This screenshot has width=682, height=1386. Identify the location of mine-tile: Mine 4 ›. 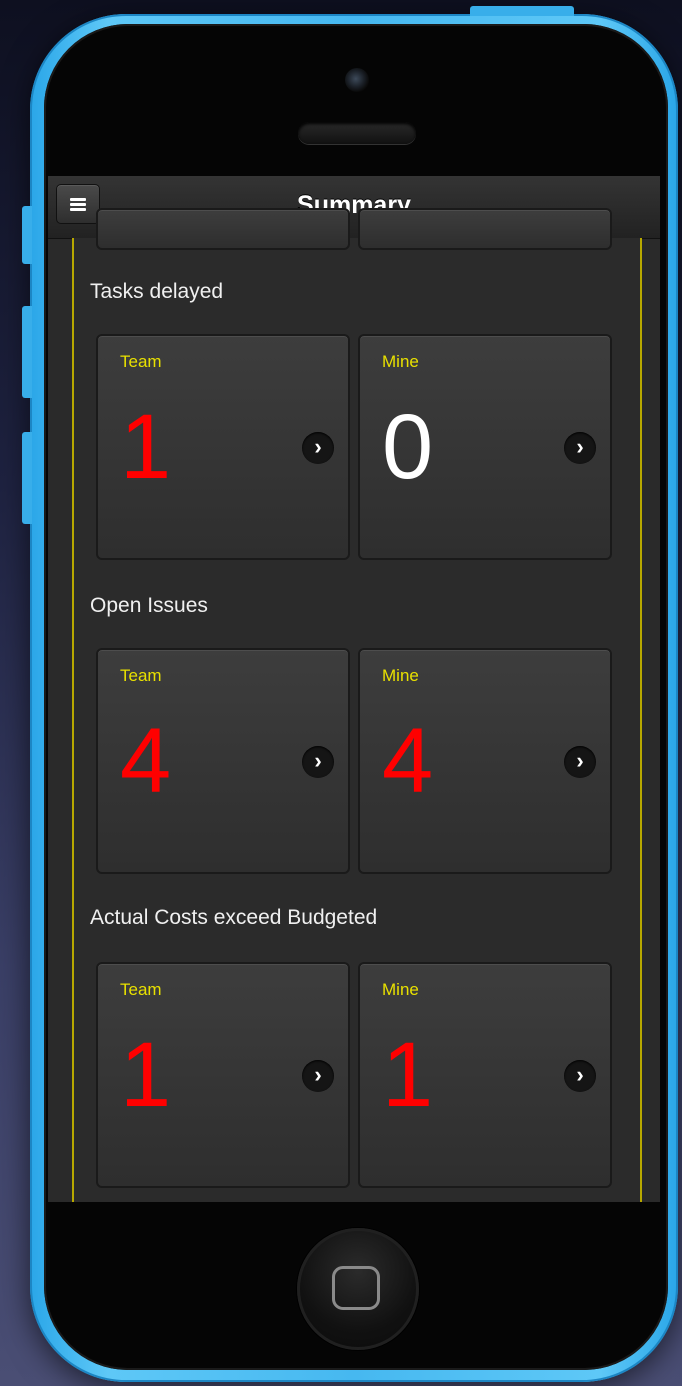
(485, 761).